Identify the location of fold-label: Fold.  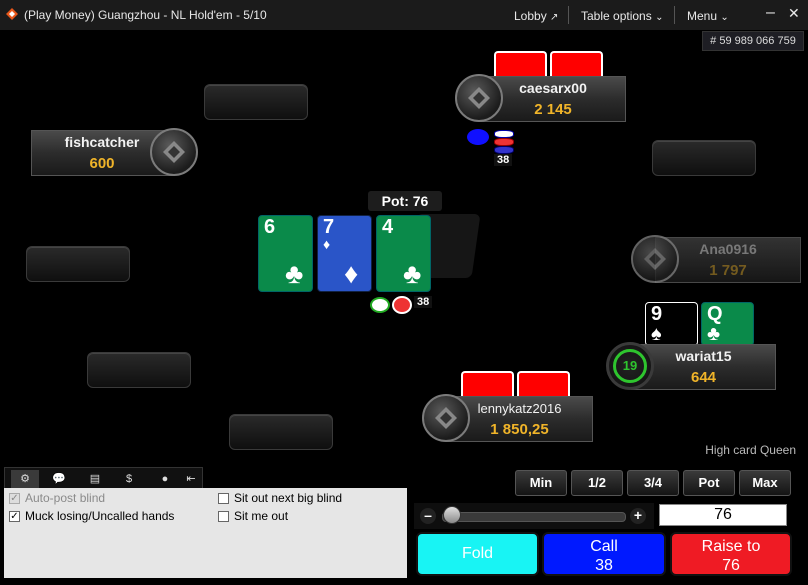
(477, 553).